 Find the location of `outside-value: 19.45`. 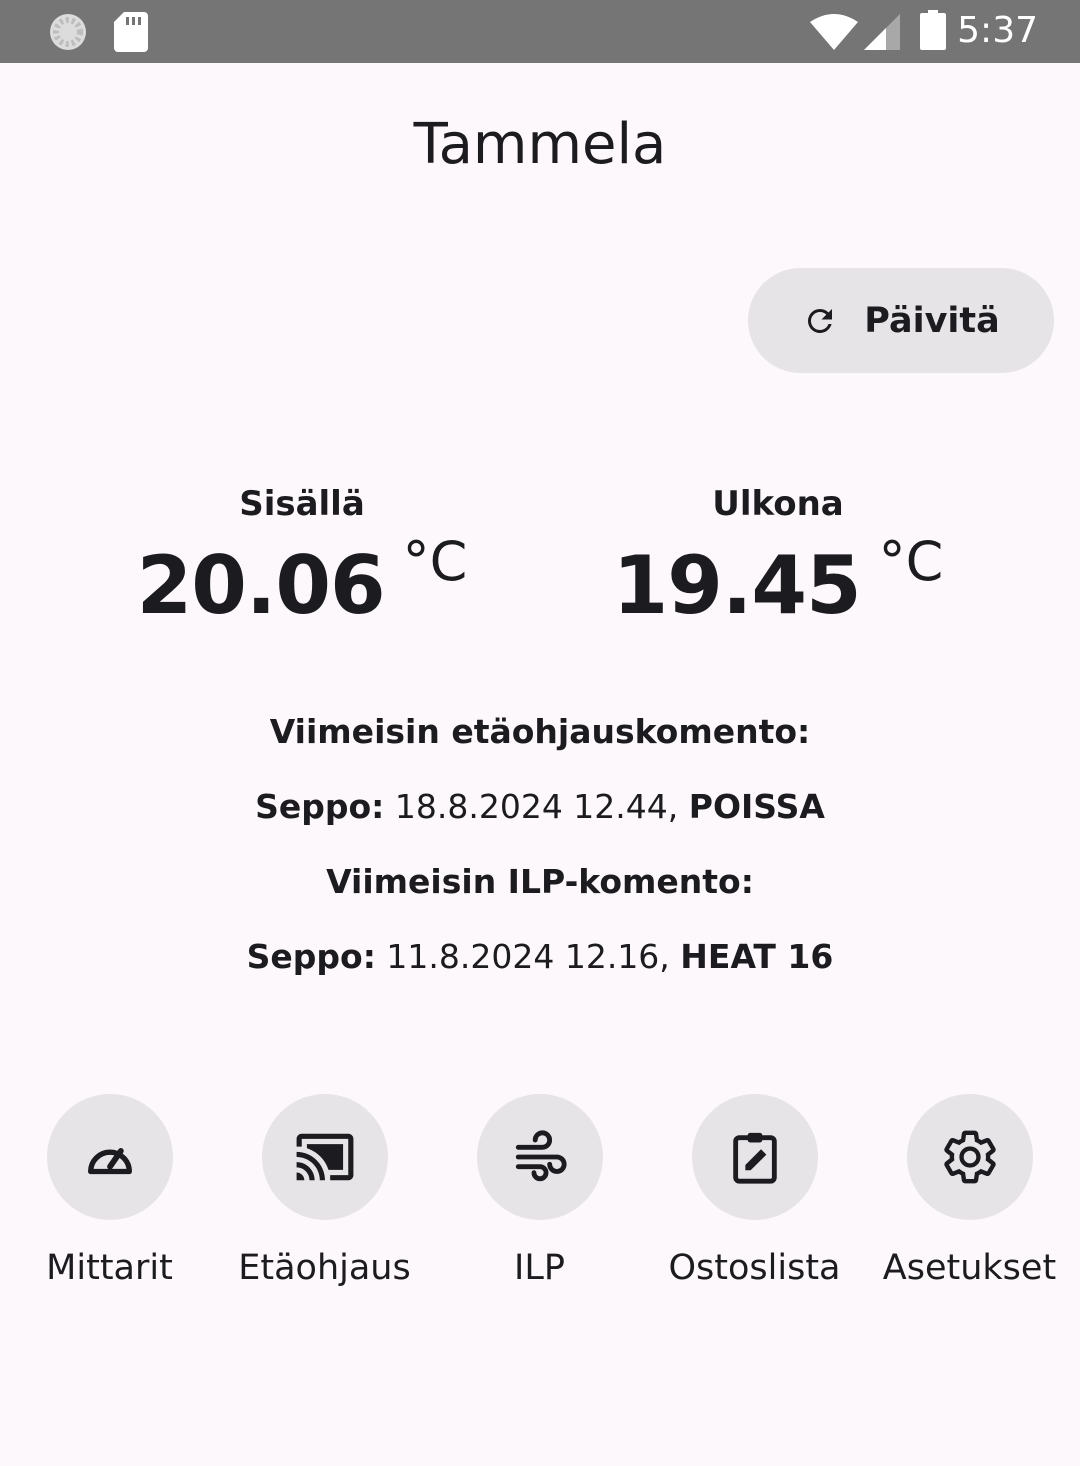

outside-value: 19.45 is located at coordinates (737, 585).